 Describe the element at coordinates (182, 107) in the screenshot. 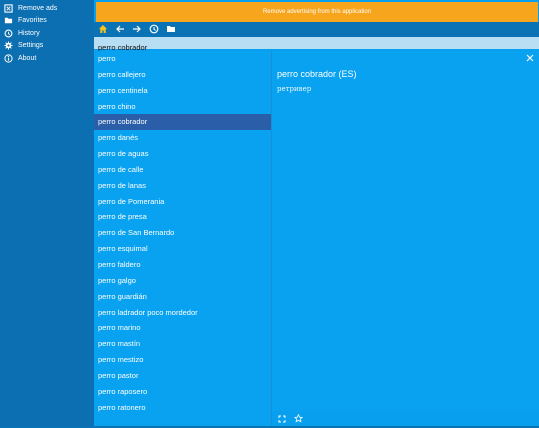

I see `list-item: perro chino` at that location.